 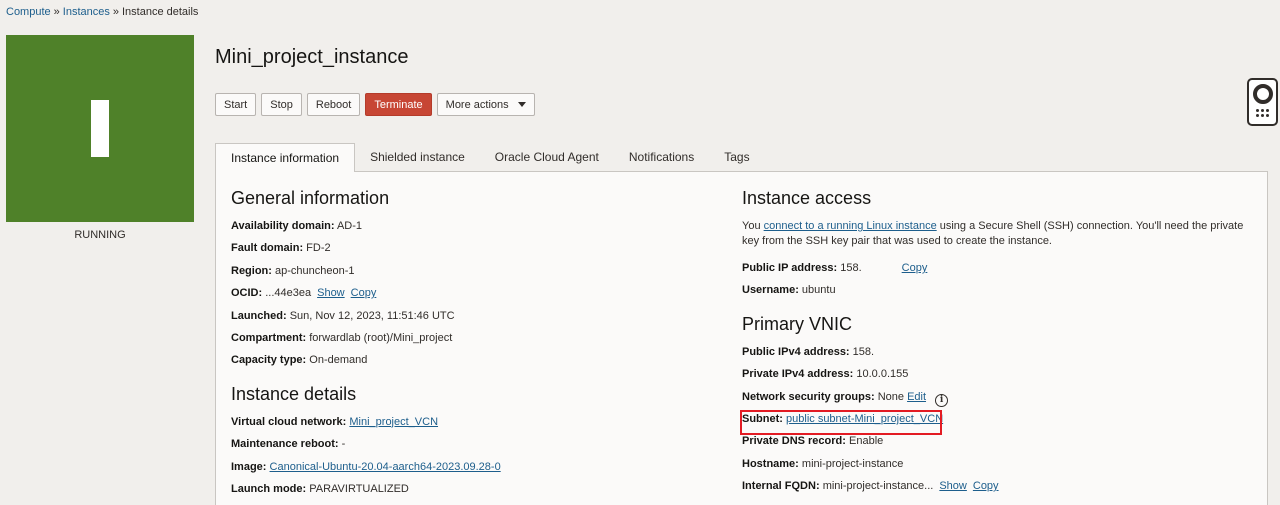 I want to click on field-value: Enable, so click(x=866, y=441).